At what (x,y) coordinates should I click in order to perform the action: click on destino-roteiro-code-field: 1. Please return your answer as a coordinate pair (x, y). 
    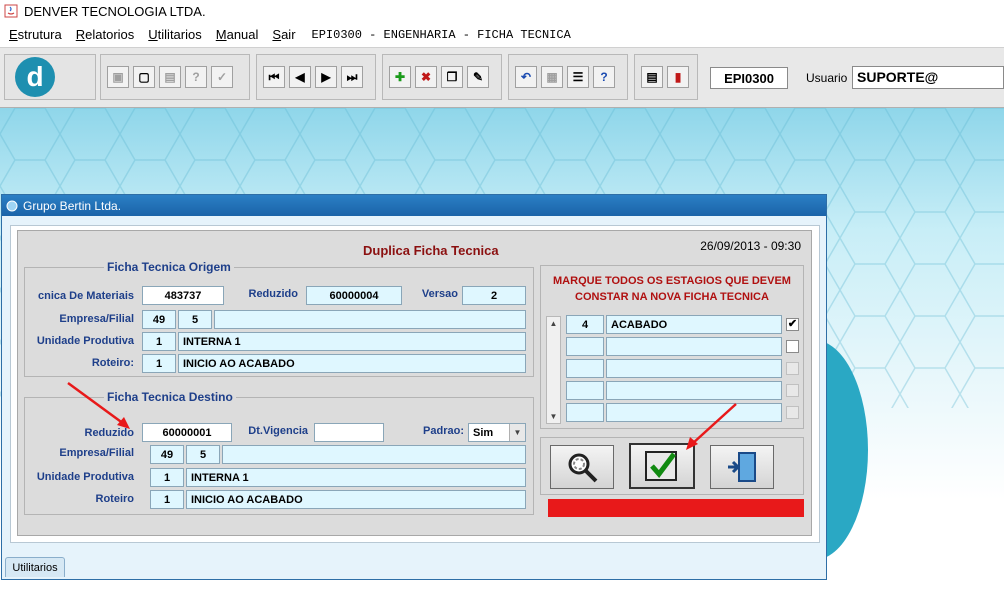
    Looking at the image, I should click on (167, 499).